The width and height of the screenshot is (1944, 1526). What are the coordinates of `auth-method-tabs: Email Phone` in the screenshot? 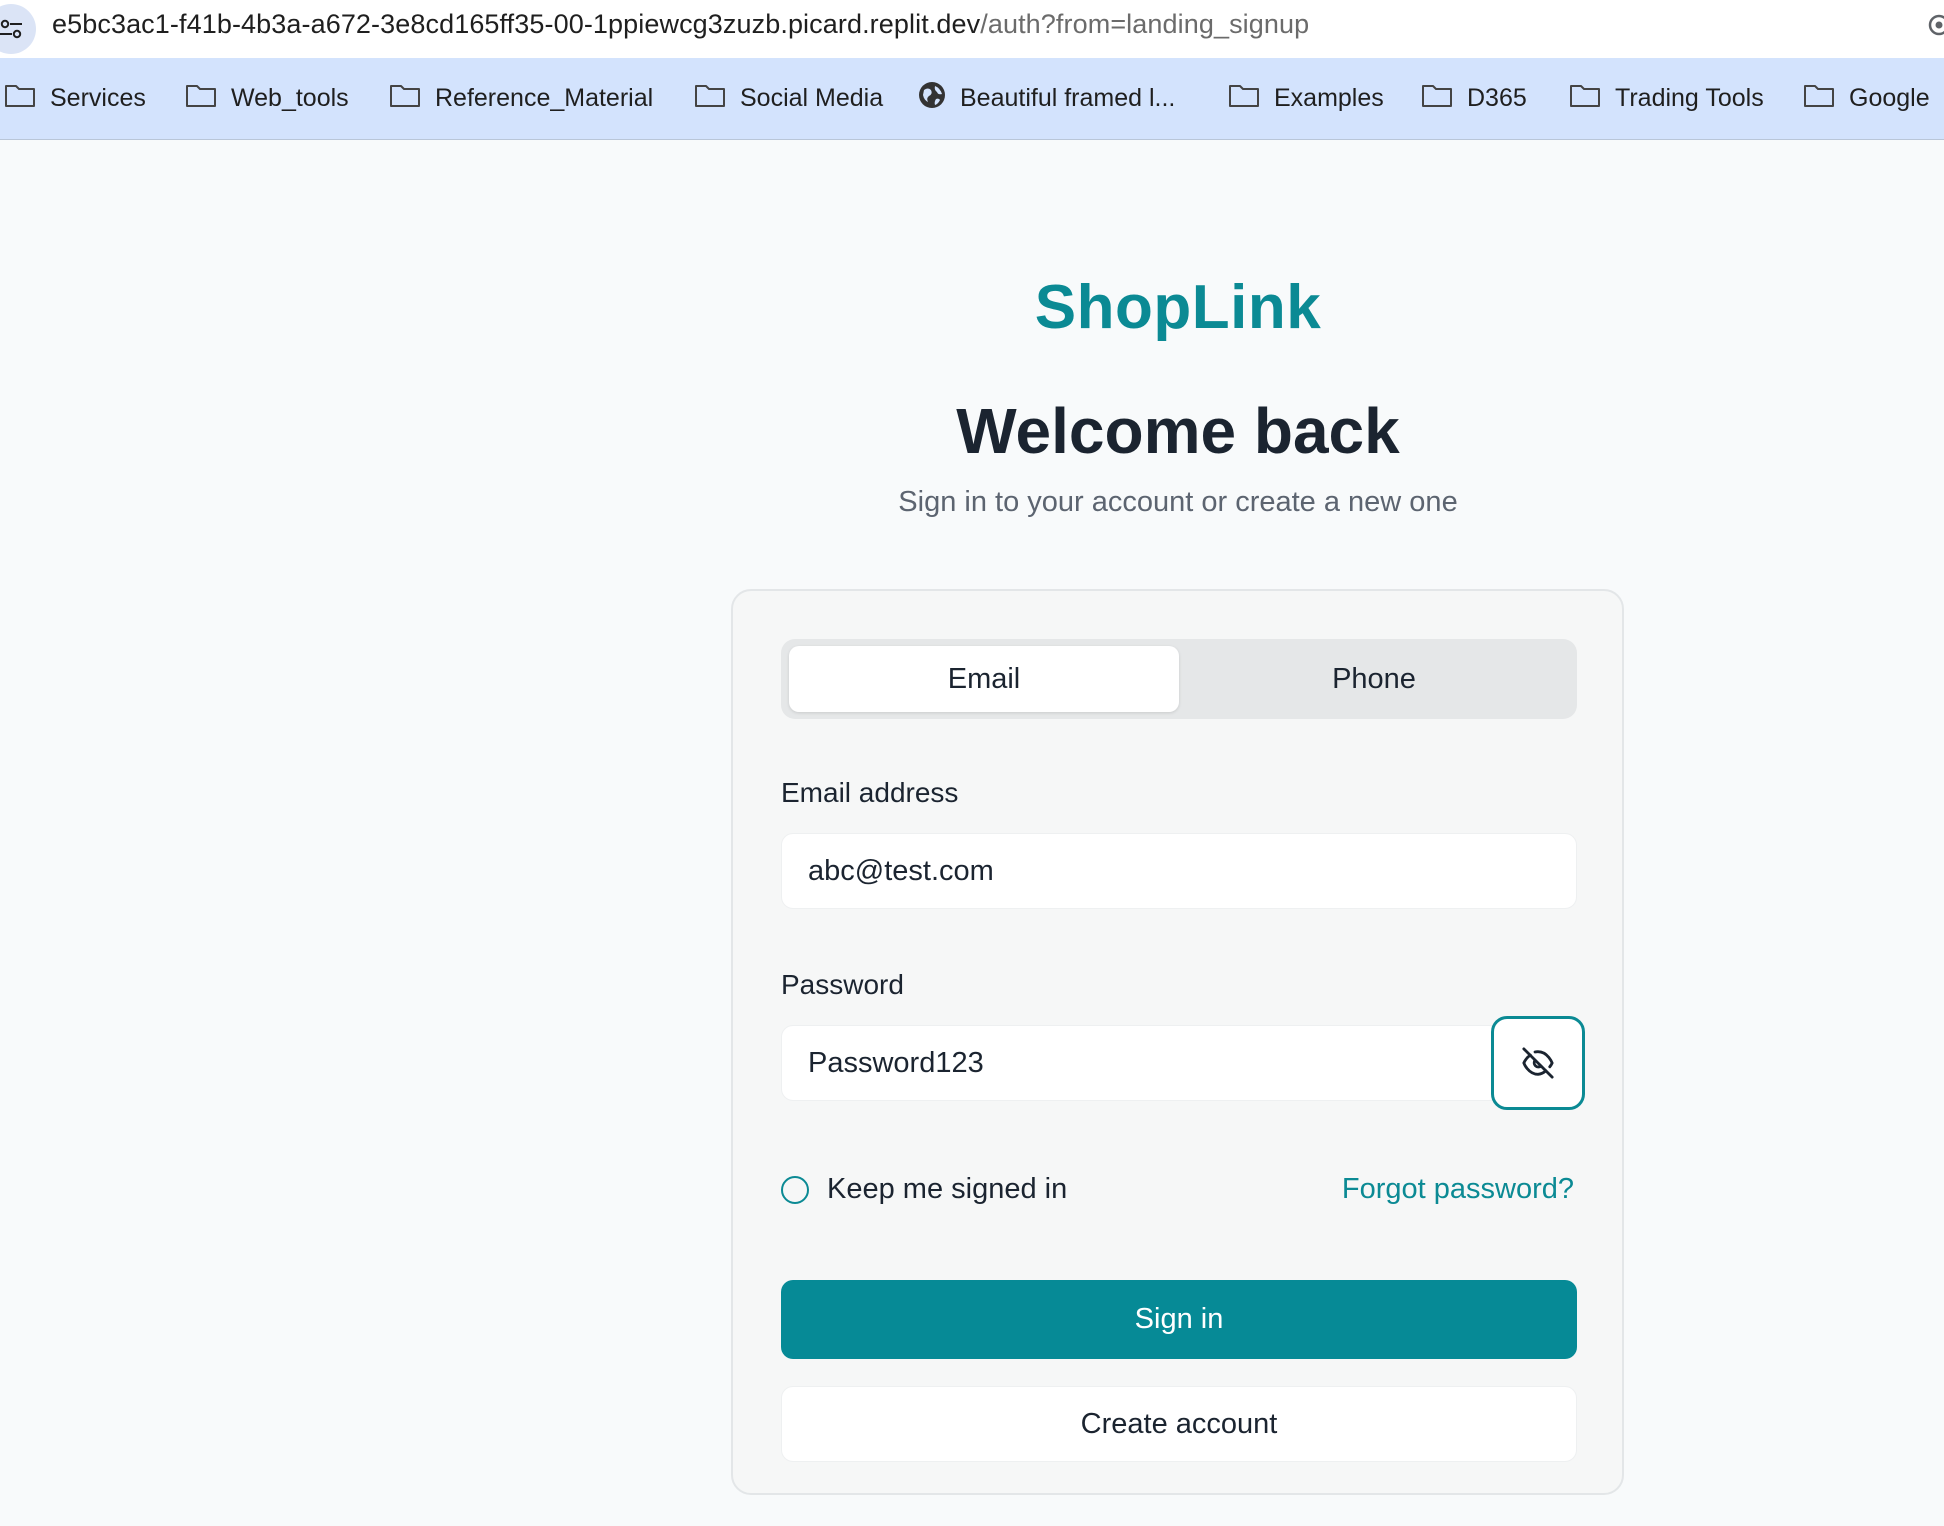 It's located at (1179, 679).